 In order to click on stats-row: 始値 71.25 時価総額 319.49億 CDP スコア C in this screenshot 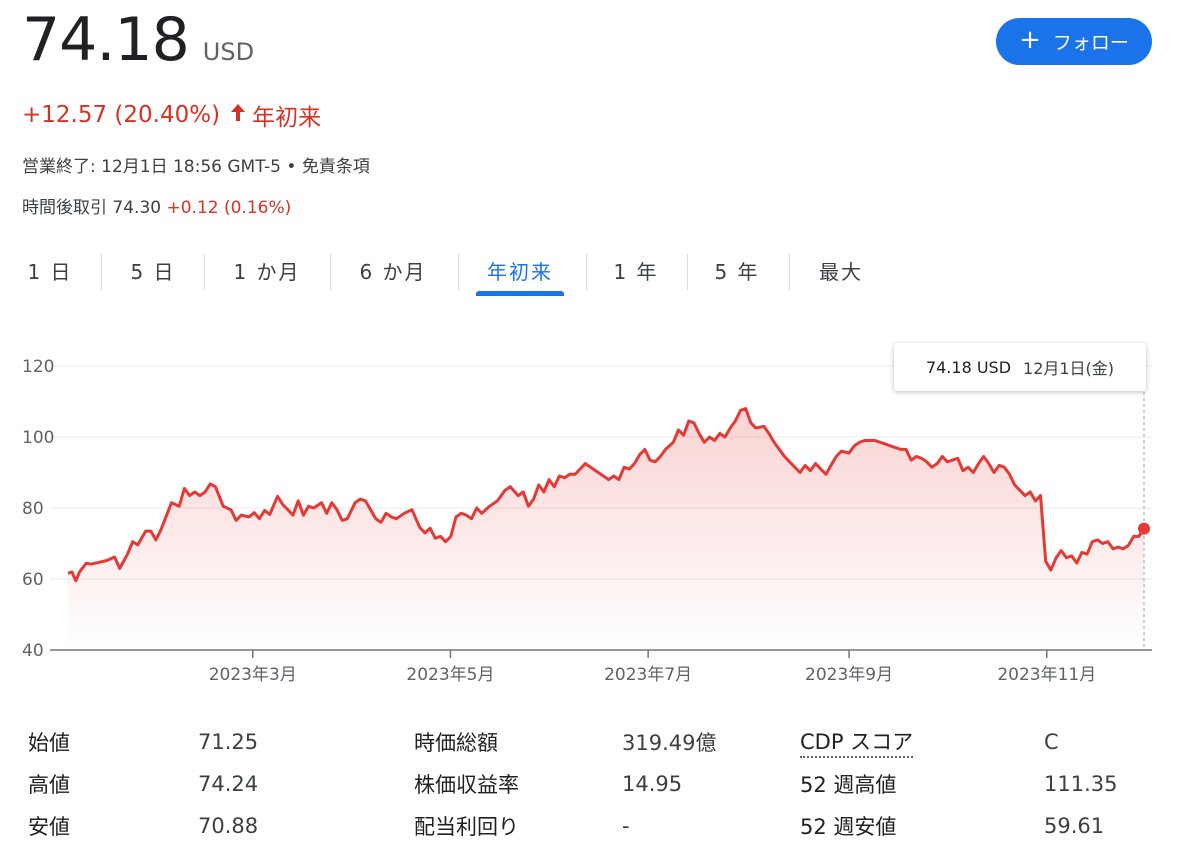, I will do `click(600, 742)`.